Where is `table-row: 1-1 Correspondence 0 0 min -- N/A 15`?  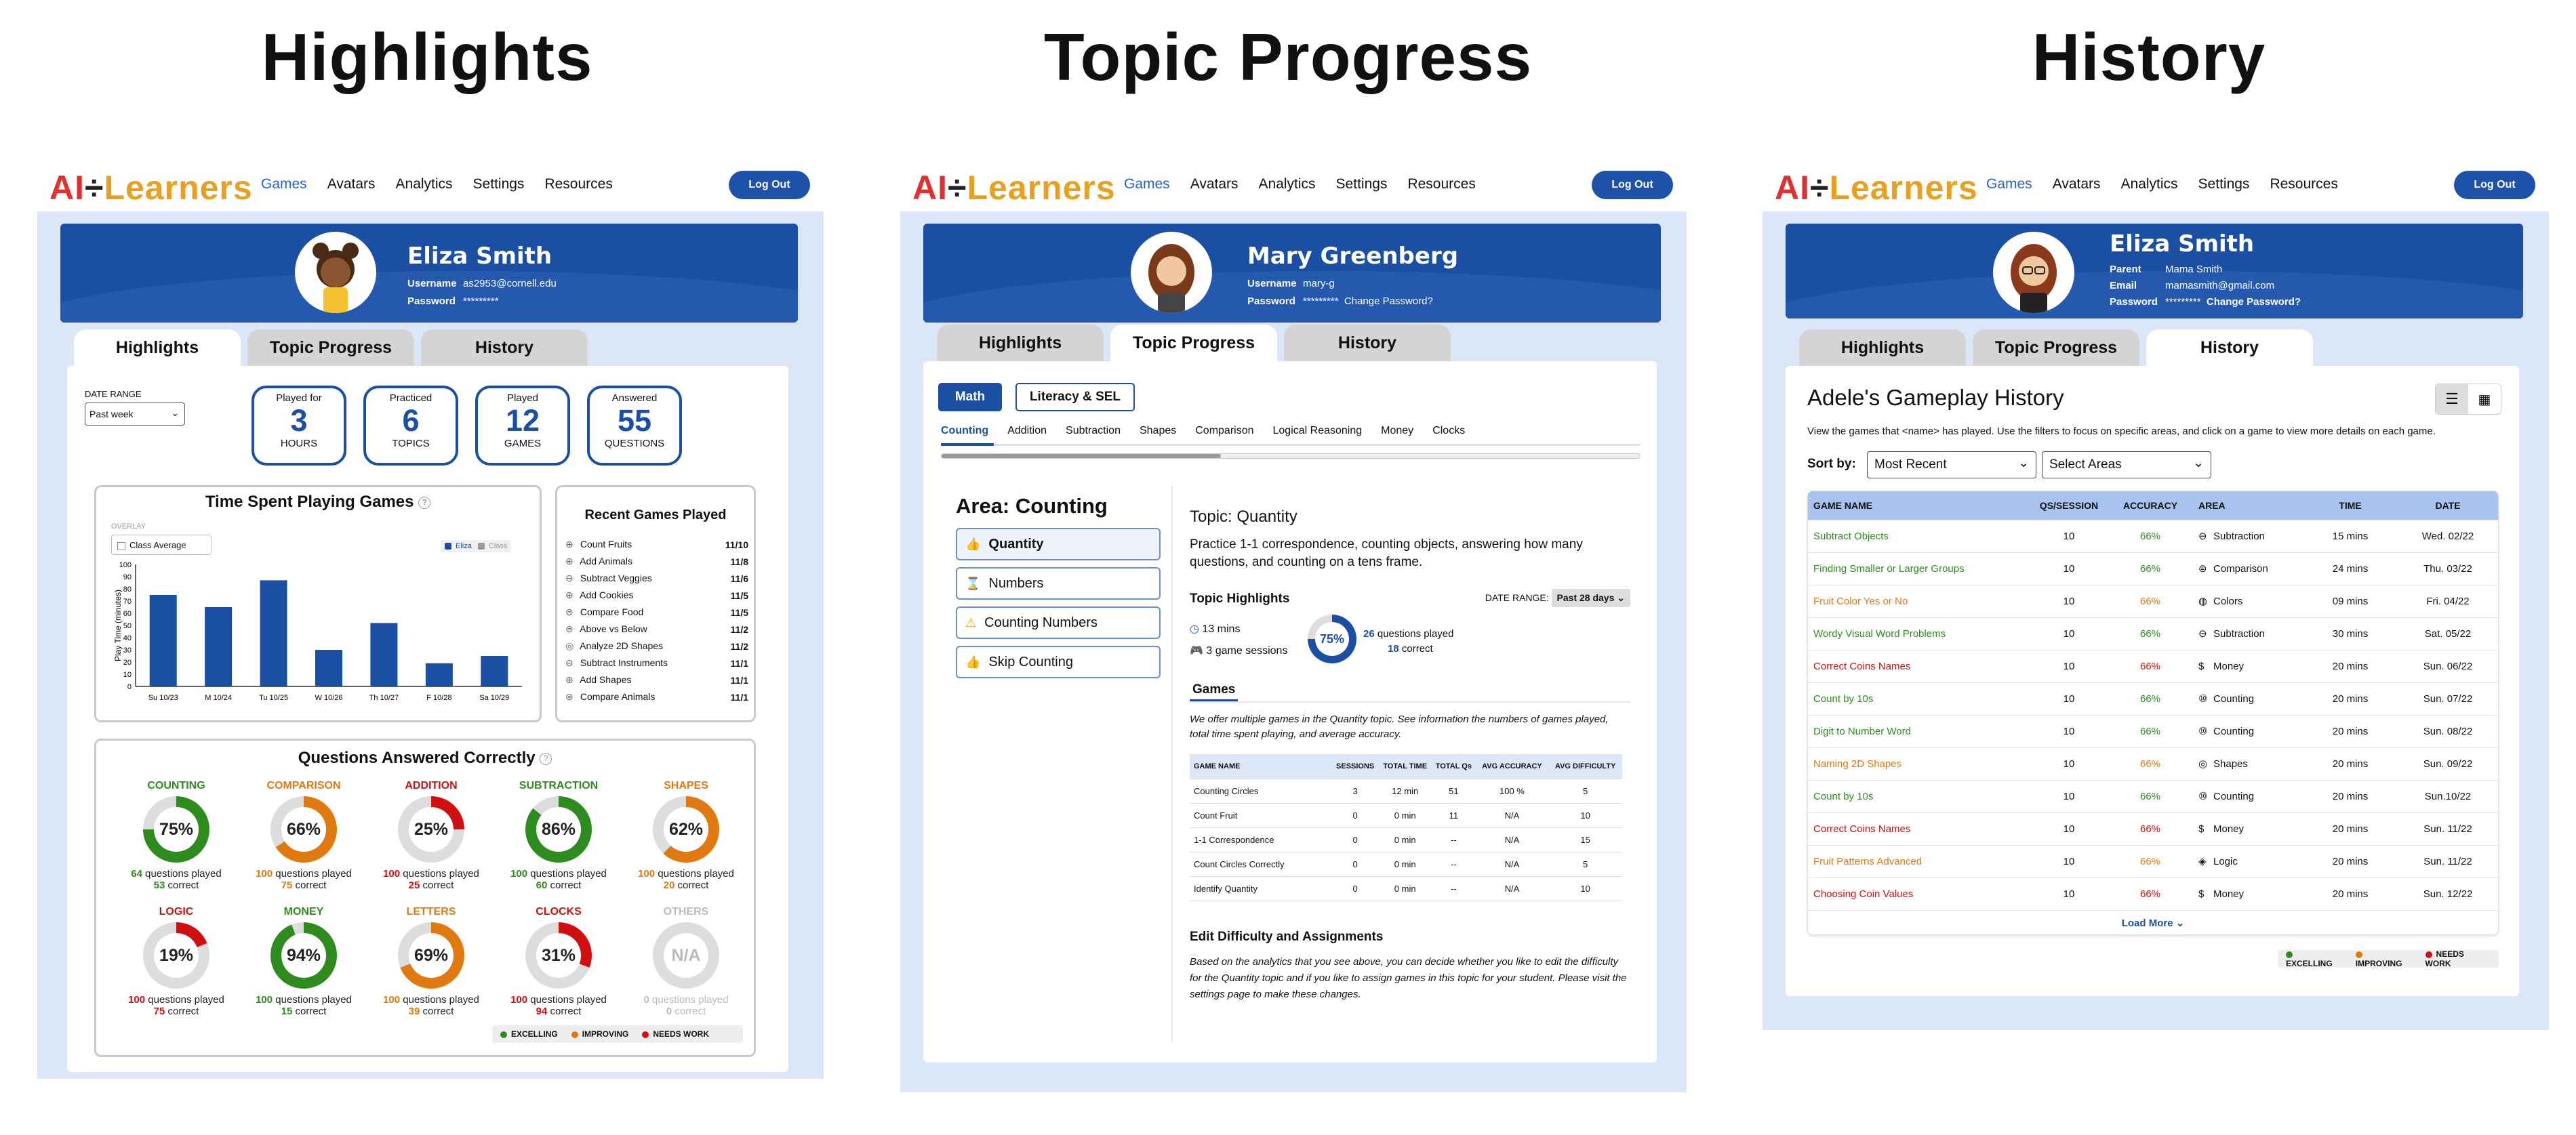 table-row: 1-1 Correspondence 0 0 min -- N/A 15 is located at coordinates (1406, 839).